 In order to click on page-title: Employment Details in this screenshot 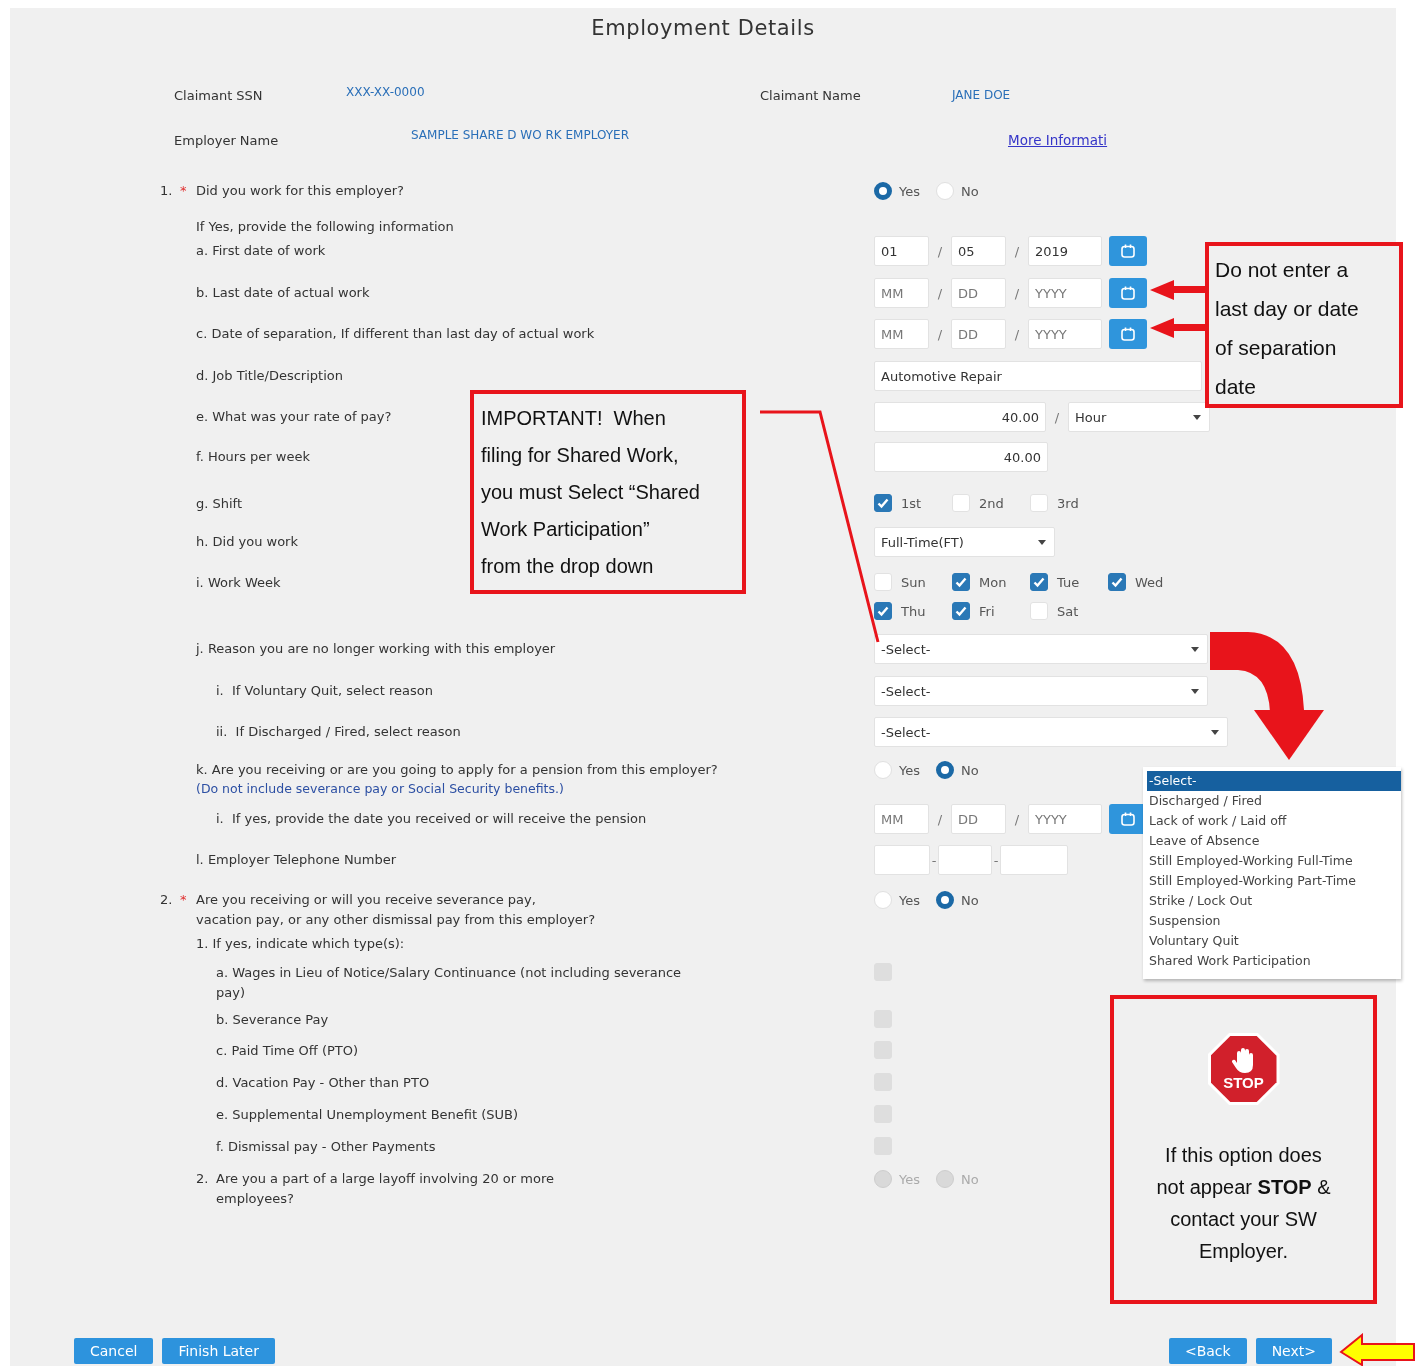, I will do `click(703, 28)`.